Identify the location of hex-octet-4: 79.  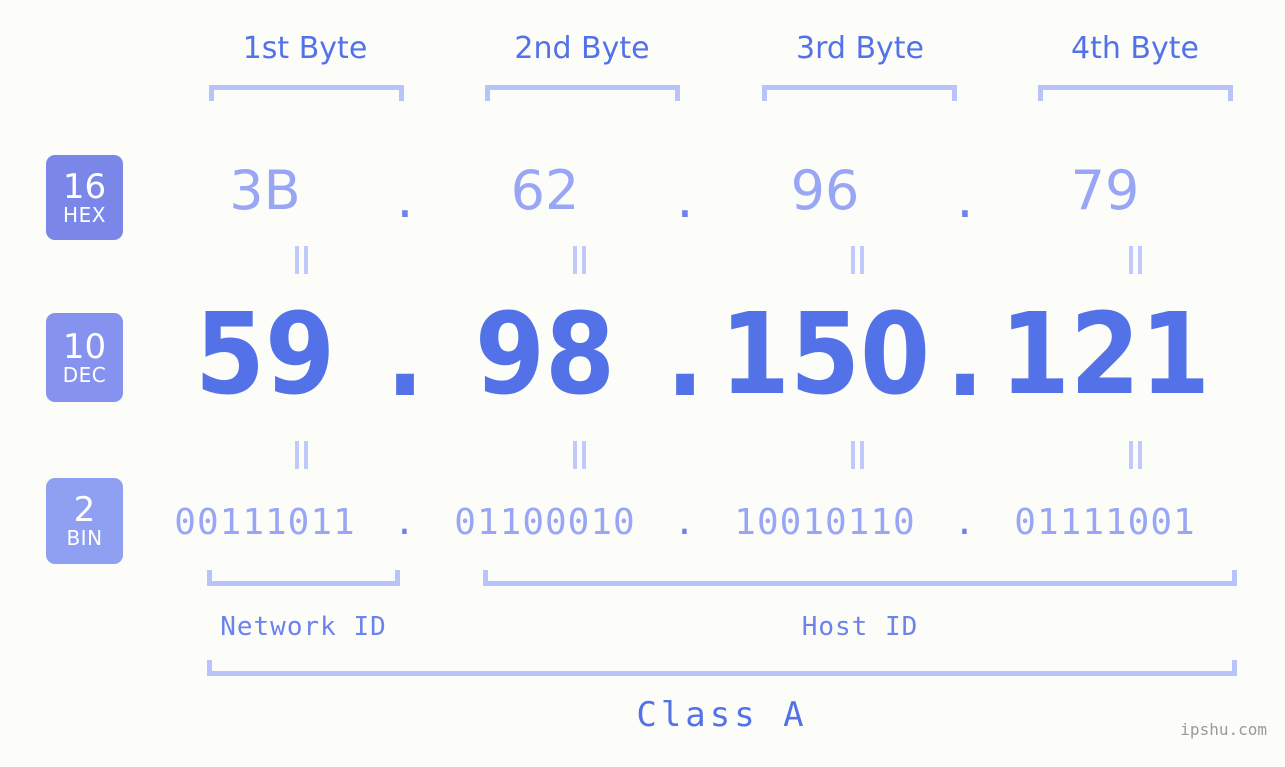
(1105, 190).